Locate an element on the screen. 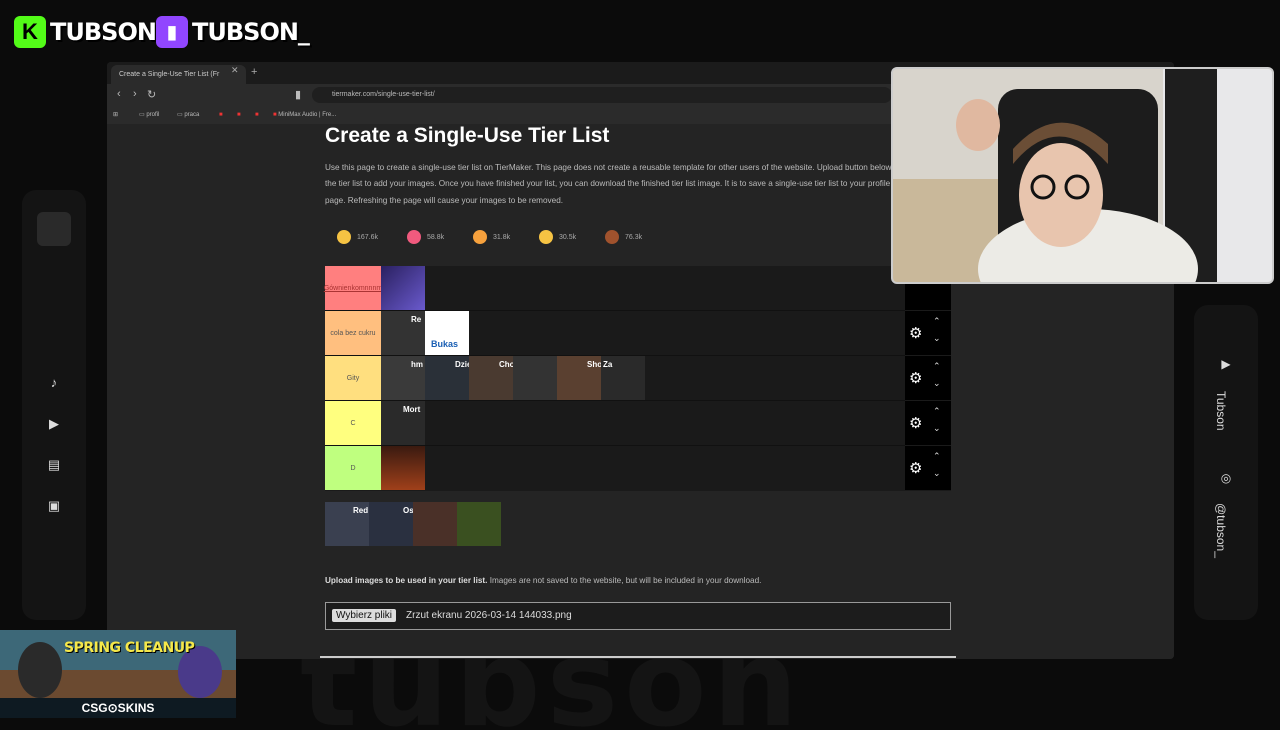 The height and width of the screenshot is (730, 1280). tier-items: hm Dzie Cho Sho Za is located at coordinates (513, 378).